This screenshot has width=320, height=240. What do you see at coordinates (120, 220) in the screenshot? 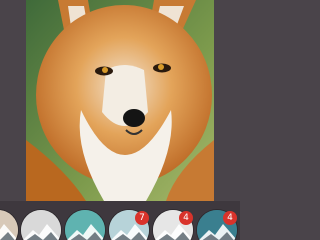
I see `filter-strip` at bounding box center [120, 220].